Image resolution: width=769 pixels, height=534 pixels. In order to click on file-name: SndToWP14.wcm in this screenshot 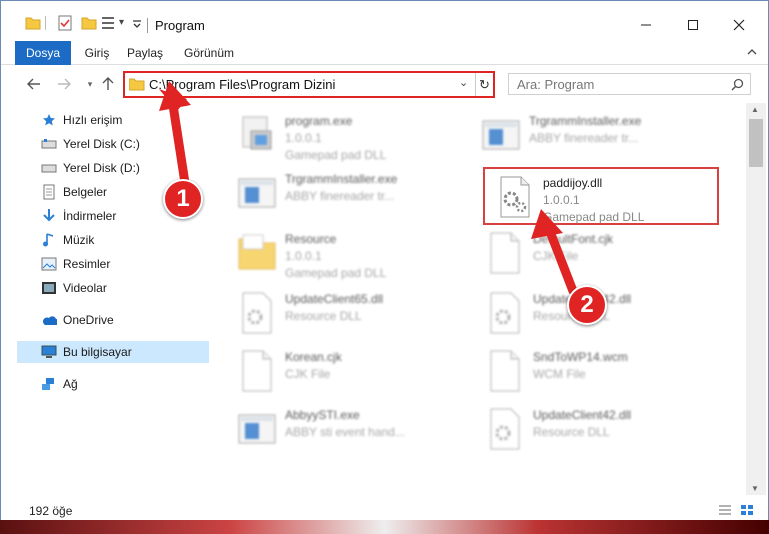, I will do `click(580, 357)`.